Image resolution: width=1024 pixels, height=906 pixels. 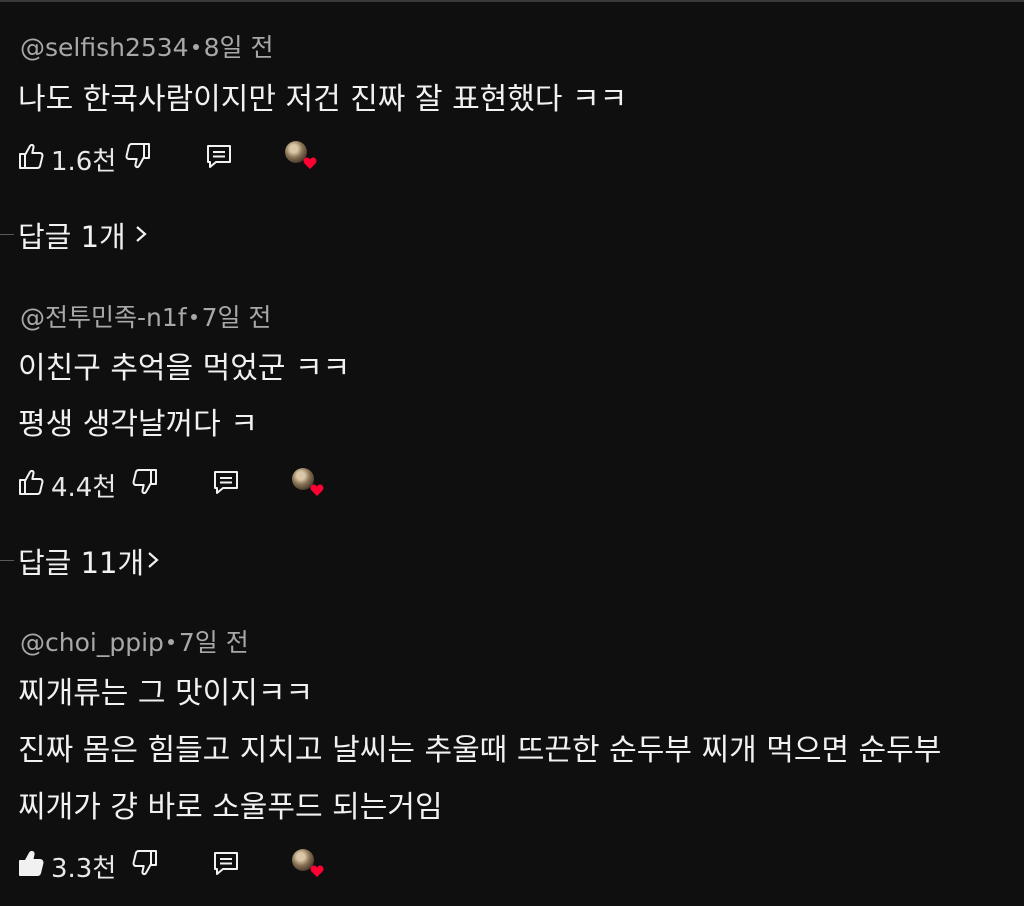 I want to click on comment-author: @전투민족-n1f, so click(x=103, y=317).